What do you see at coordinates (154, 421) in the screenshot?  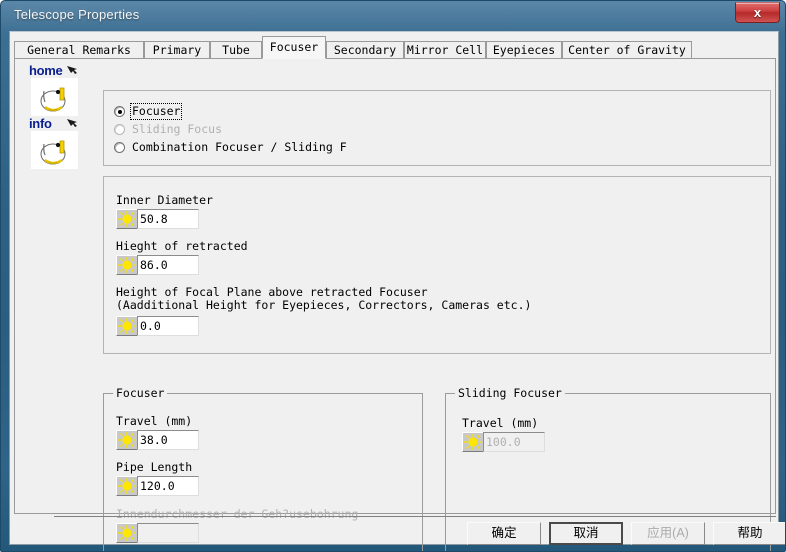 I see `focuser-travel-label: Travel (mm)` at bounding box center [154, 421].